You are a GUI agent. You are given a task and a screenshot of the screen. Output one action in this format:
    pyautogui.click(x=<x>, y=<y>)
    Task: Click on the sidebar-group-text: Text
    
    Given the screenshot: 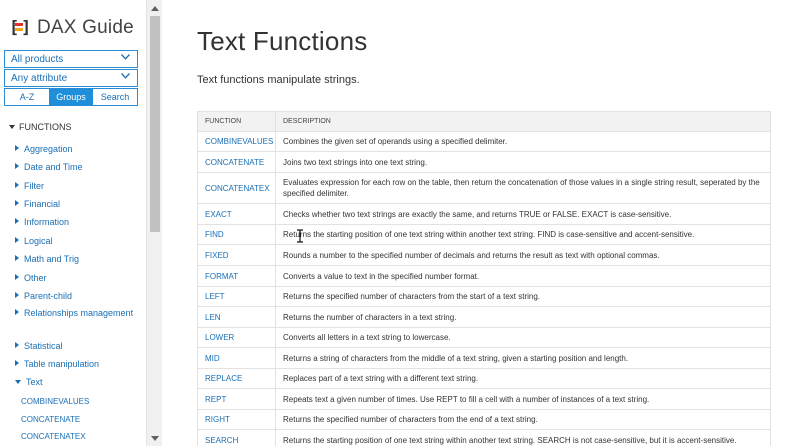 What is the action you would take?
    pyautogui.click(x=77, y=382)
    